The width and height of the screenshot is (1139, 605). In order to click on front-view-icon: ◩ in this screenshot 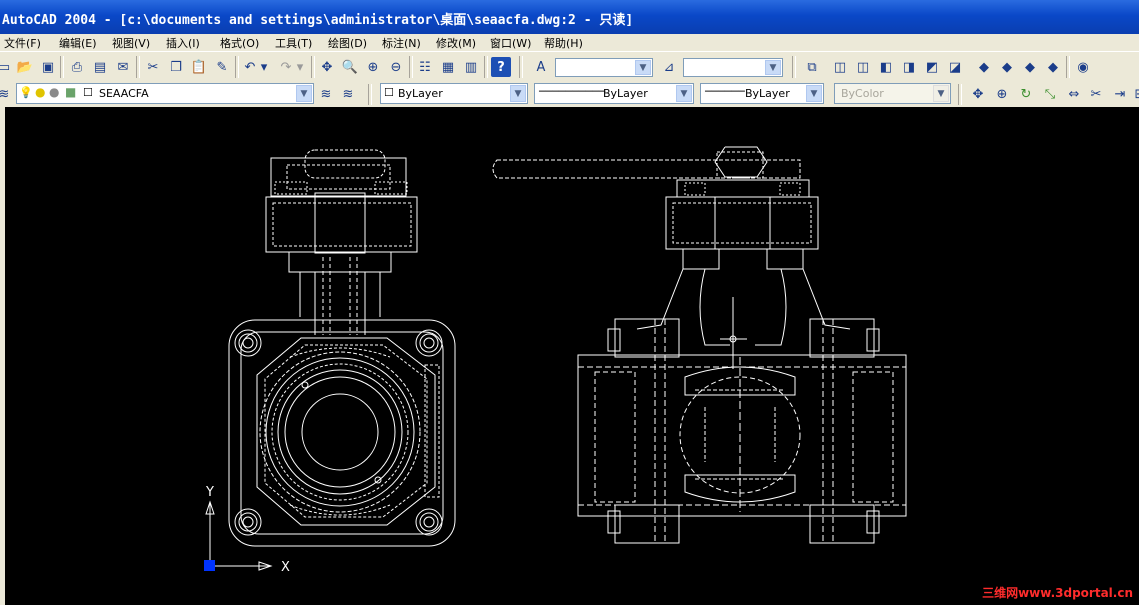, I will do `click(932, 67)`.